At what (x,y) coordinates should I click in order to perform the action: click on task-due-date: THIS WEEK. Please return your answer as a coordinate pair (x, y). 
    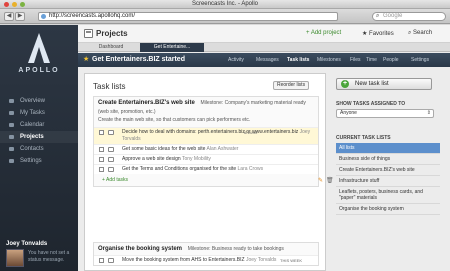
    Looking at the image, I should click on (291, 260).